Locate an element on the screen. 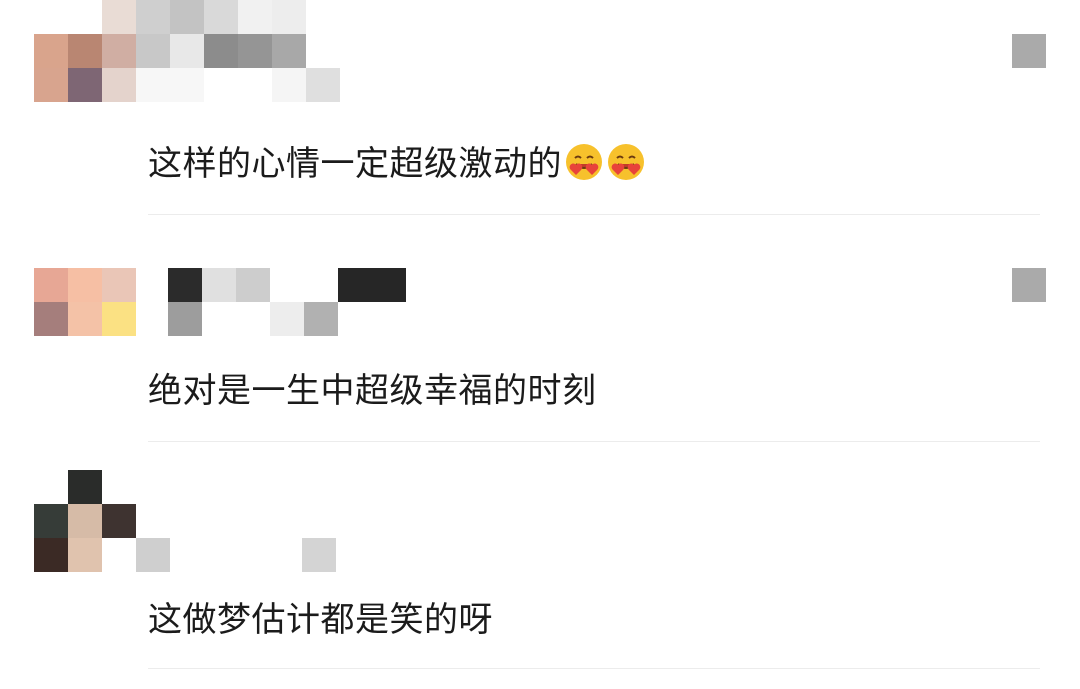  comment-text: 绝对是一生中超级幸福的时刻 is located at coordinates (372, 391).